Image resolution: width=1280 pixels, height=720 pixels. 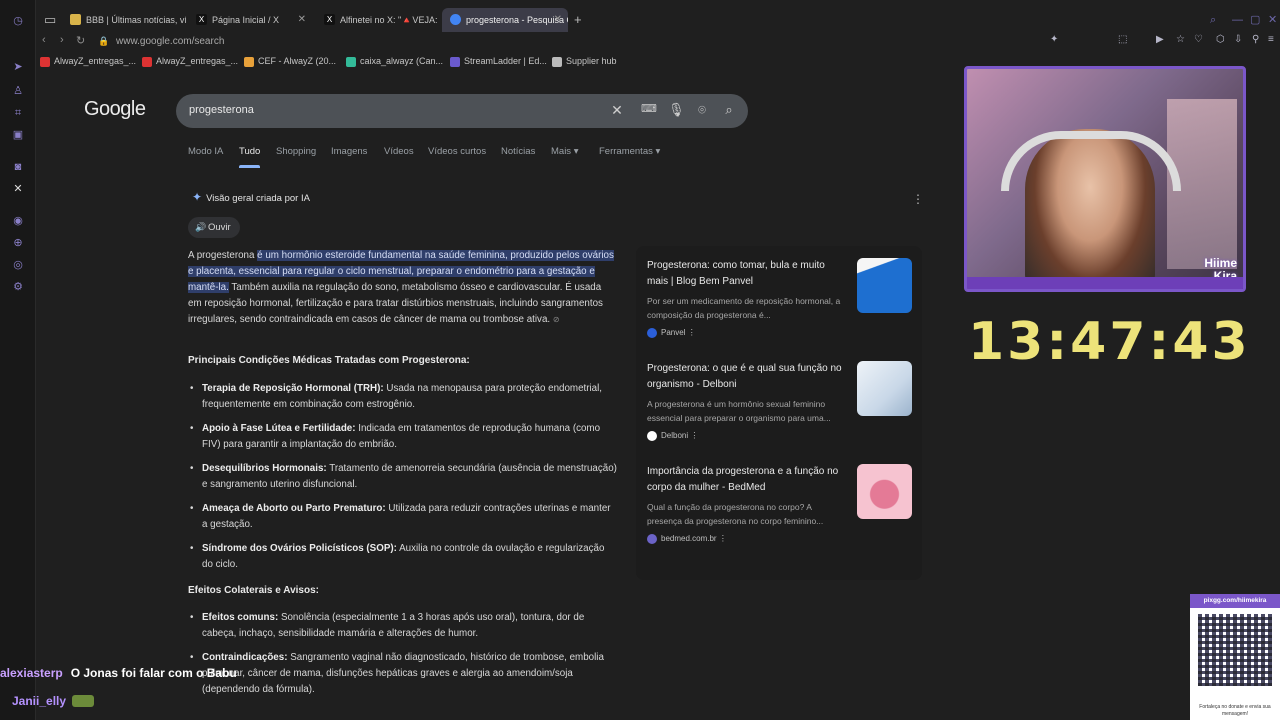 What do you see at coordinates (1213, 20) in the screenshot?
I see `search-tabs-icon: ⌕` at bounding box center [1213, 20].